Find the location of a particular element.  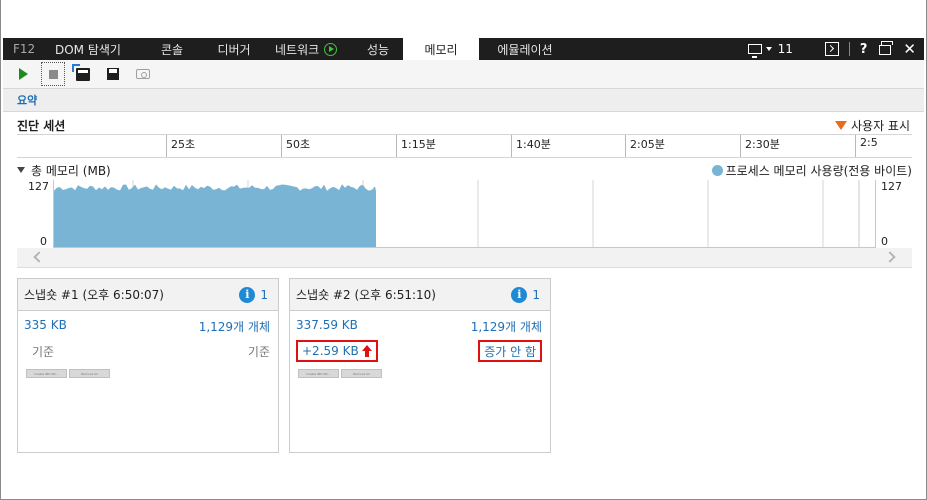

snapshot-diff: +2.59 KB 증가 안 함 is located at coordinates (420, 351).